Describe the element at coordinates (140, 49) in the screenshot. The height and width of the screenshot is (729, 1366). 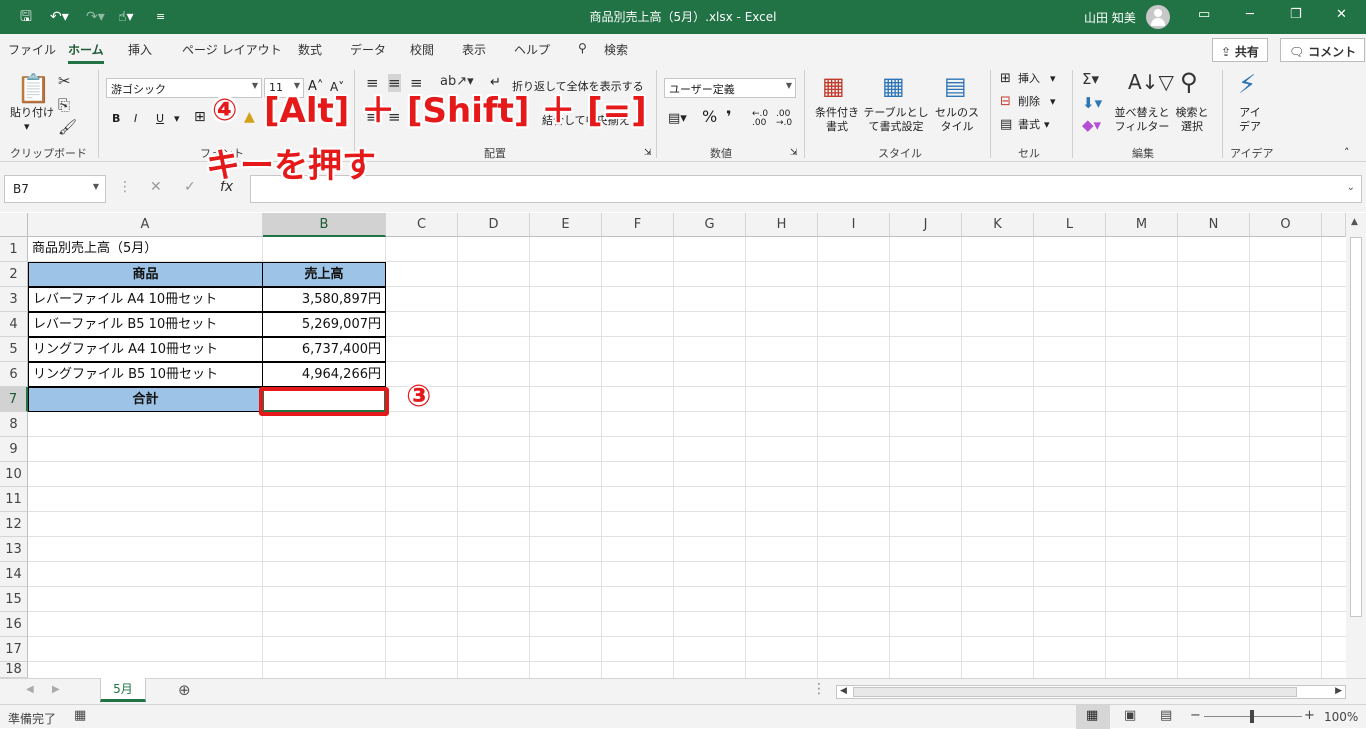
I see `tab-insert: 挿入` at that location.